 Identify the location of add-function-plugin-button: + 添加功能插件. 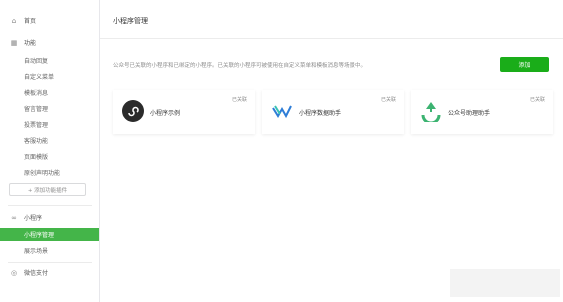
(47, 189).